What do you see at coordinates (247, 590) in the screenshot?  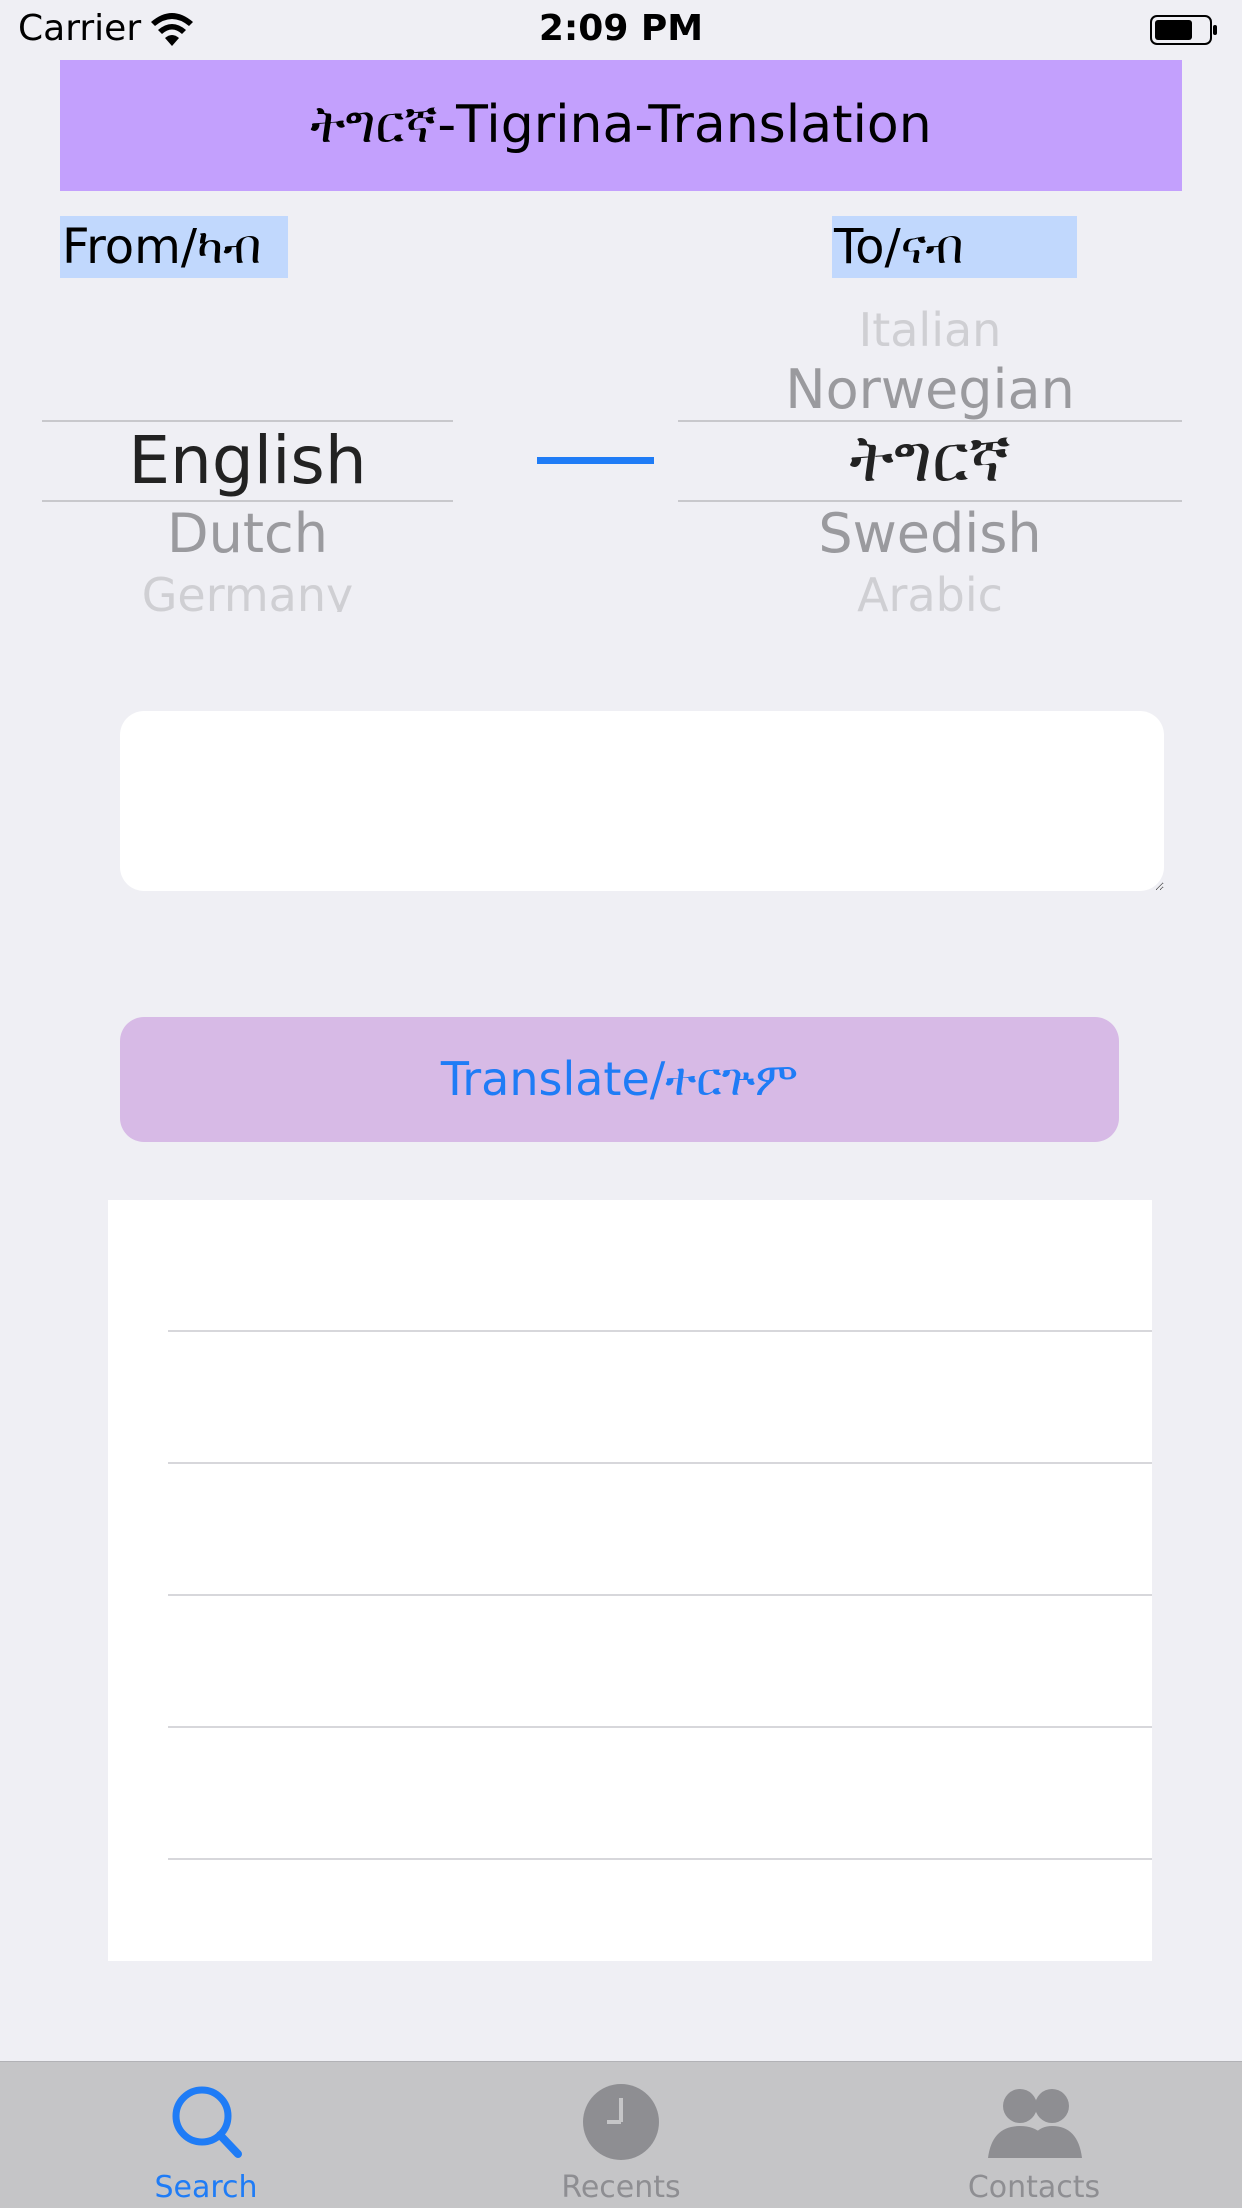 I see `picker-option: Germany` at bounding box center [247, 590].